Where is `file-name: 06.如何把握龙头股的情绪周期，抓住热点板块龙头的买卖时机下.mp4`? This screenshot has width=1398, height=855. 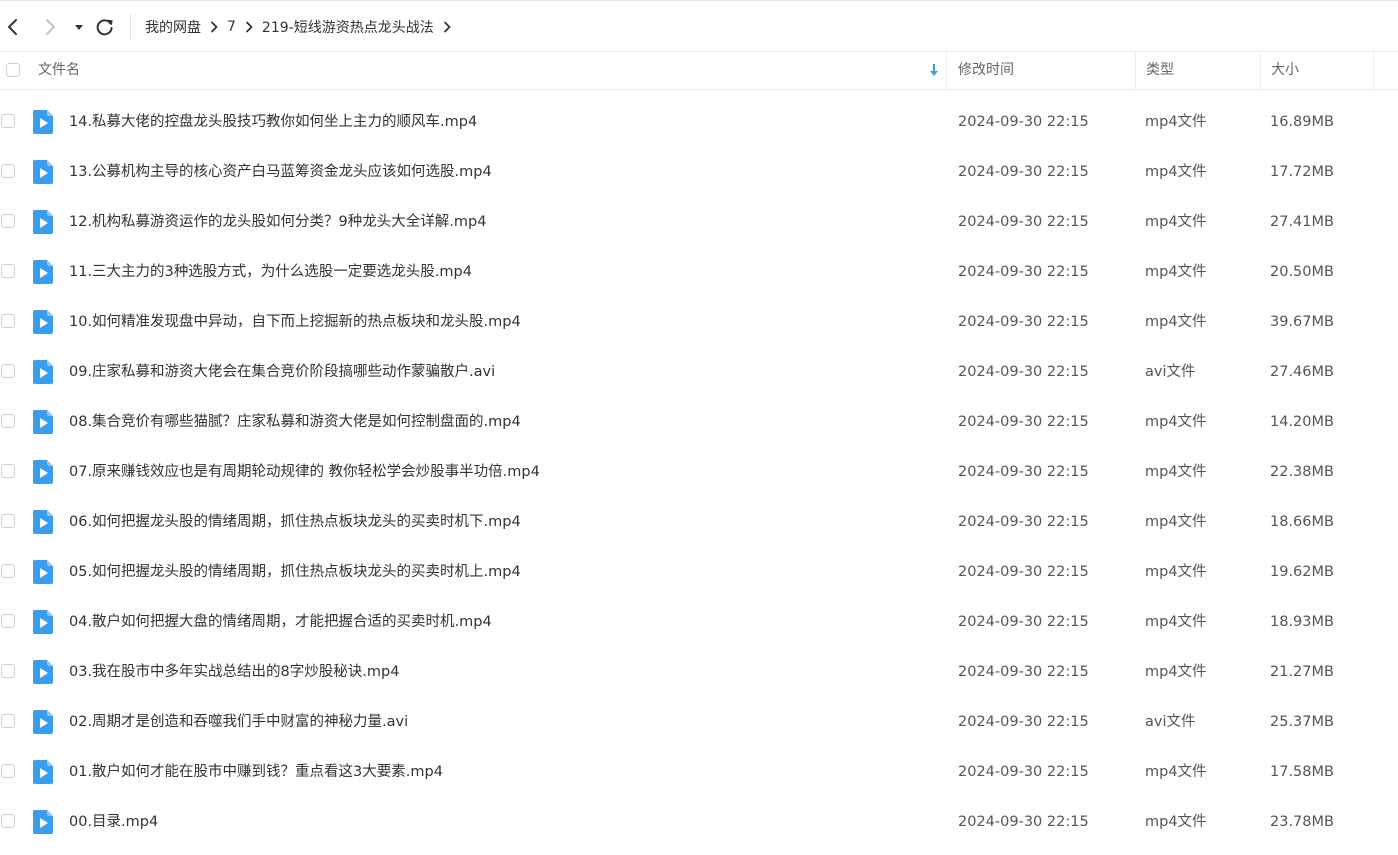
file-name: 06.如何把握龙头股的情绪周期，抓住热点板块龙头的买卖时机下.mp4 is located at coordinates (295, 522).